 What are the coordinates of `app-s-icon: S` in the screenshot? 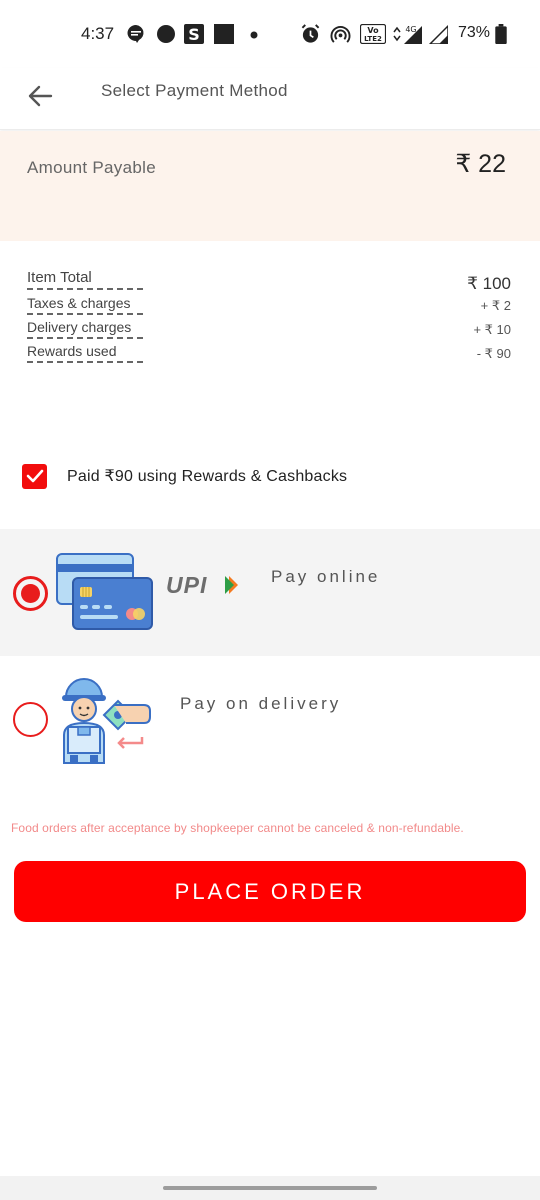 It's located at (194, 34).